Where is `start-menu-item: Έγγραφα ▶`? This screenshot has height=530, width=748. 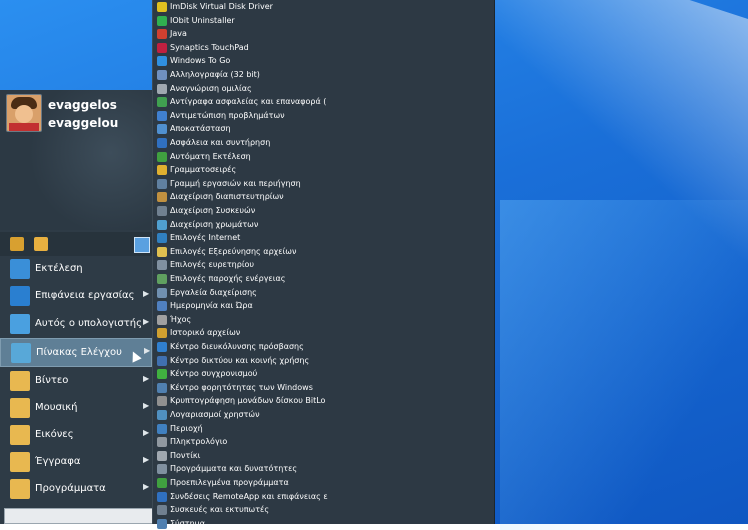
start-menu-item: Έγγραφα ▶ is located at coordinates (75, 461).